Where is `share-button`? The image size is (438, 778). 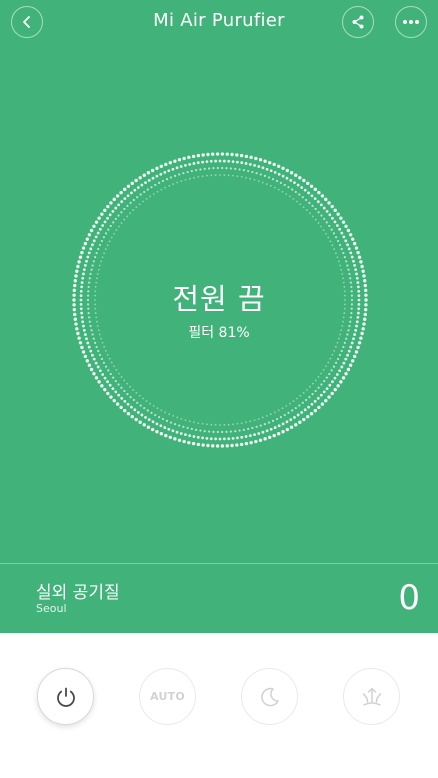
share-button is located at coordinates (358, 22).